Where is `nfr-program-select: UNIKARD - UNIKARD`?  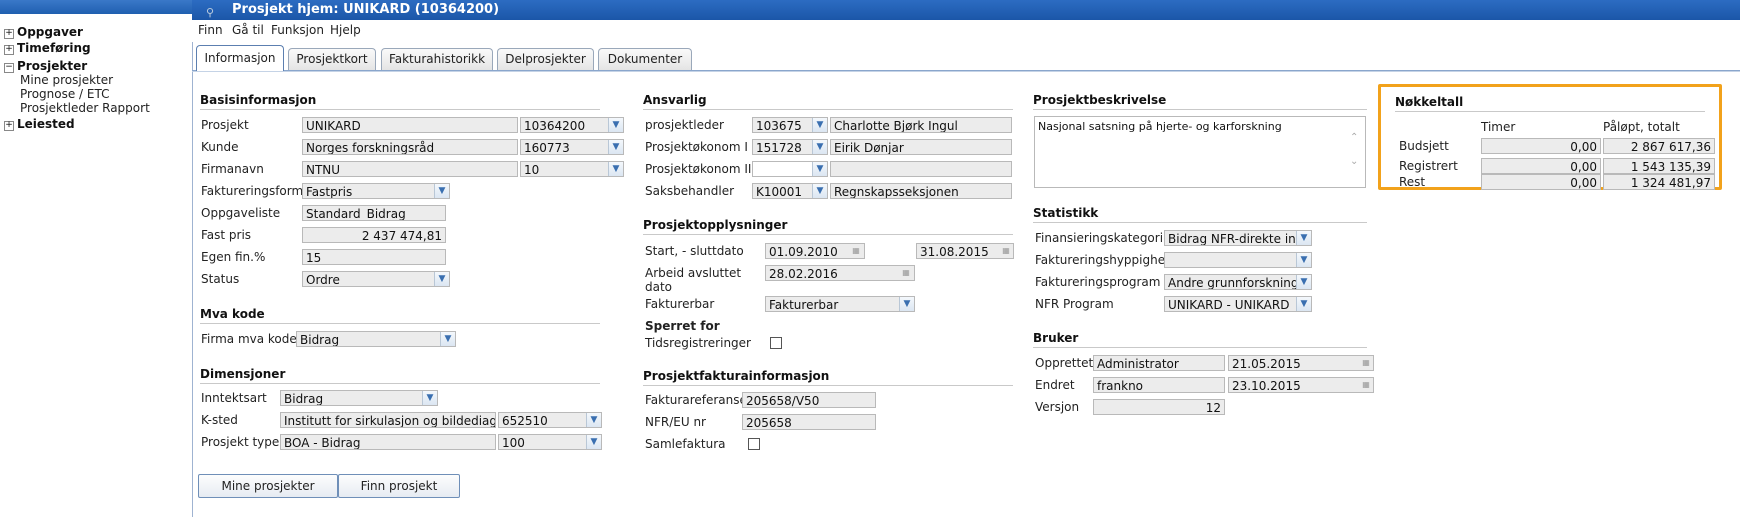 nfr-program-select: UNIKARD - UNIKARD is located at coordinates (1238, 304).